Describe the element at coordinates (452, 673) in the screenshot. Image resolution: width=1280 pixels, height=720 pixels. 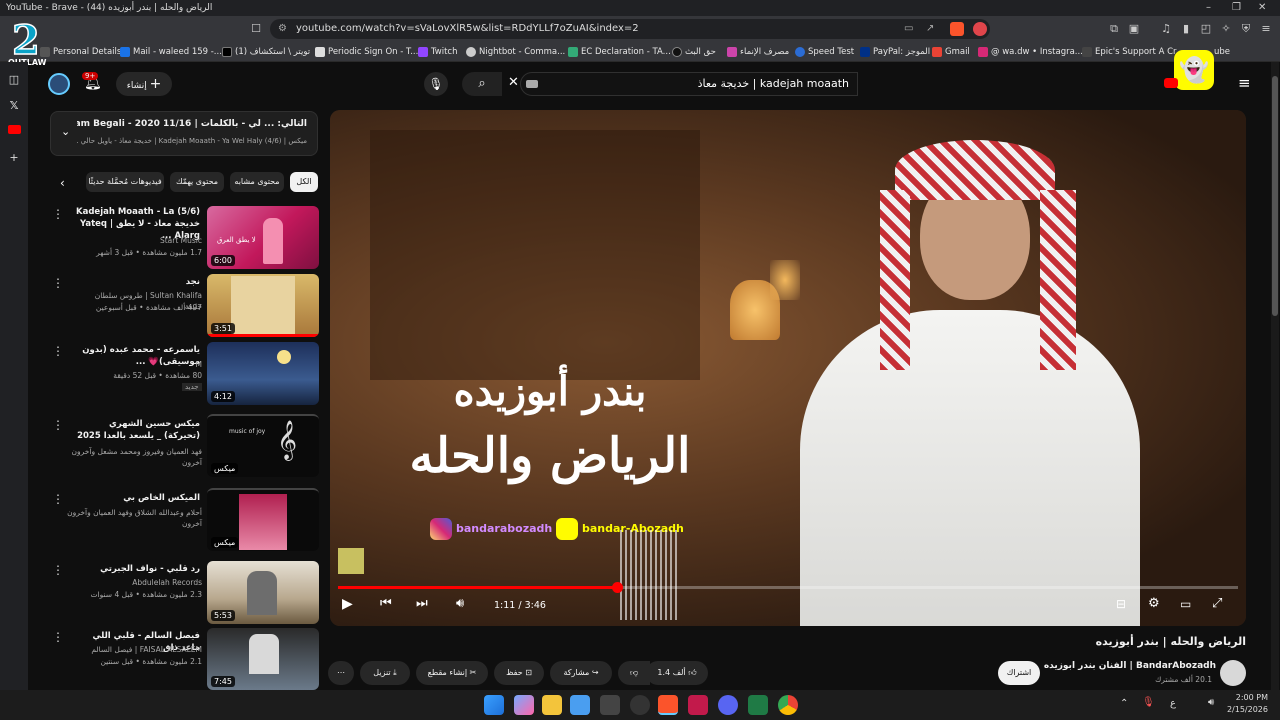
I see `clip-button: إنشاء مقطع ✂` at that location.